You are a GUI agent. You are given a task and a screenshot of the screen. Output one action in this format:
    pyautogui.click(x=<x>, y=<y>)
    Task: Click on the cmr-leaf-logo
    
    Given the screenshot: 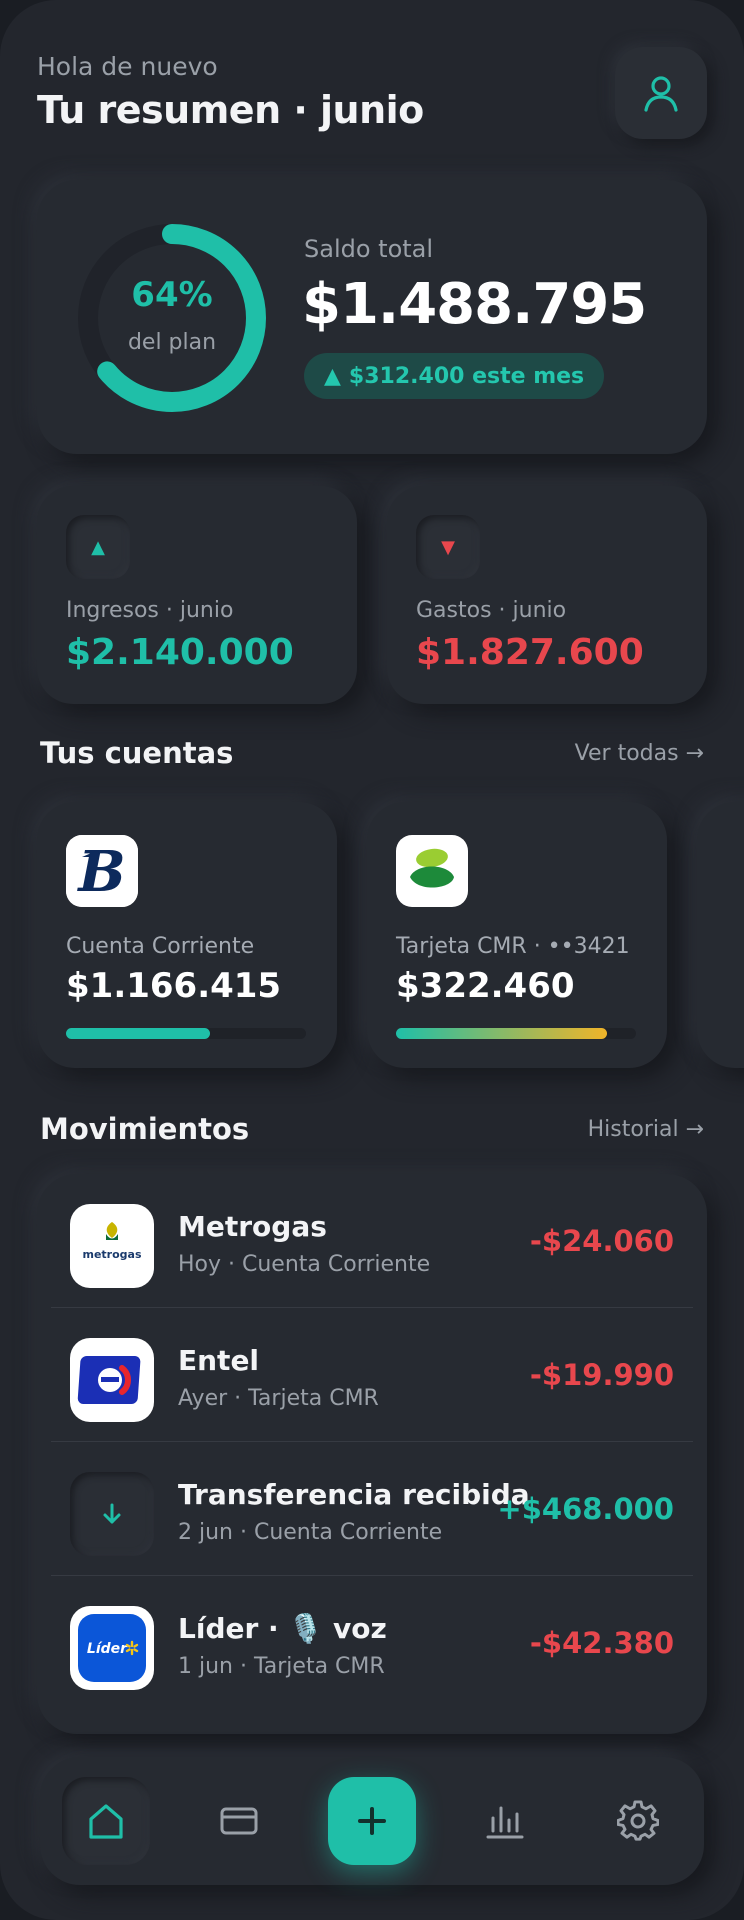 What is the action you would take?
    pyautogui.click(x=432, y=871)
    